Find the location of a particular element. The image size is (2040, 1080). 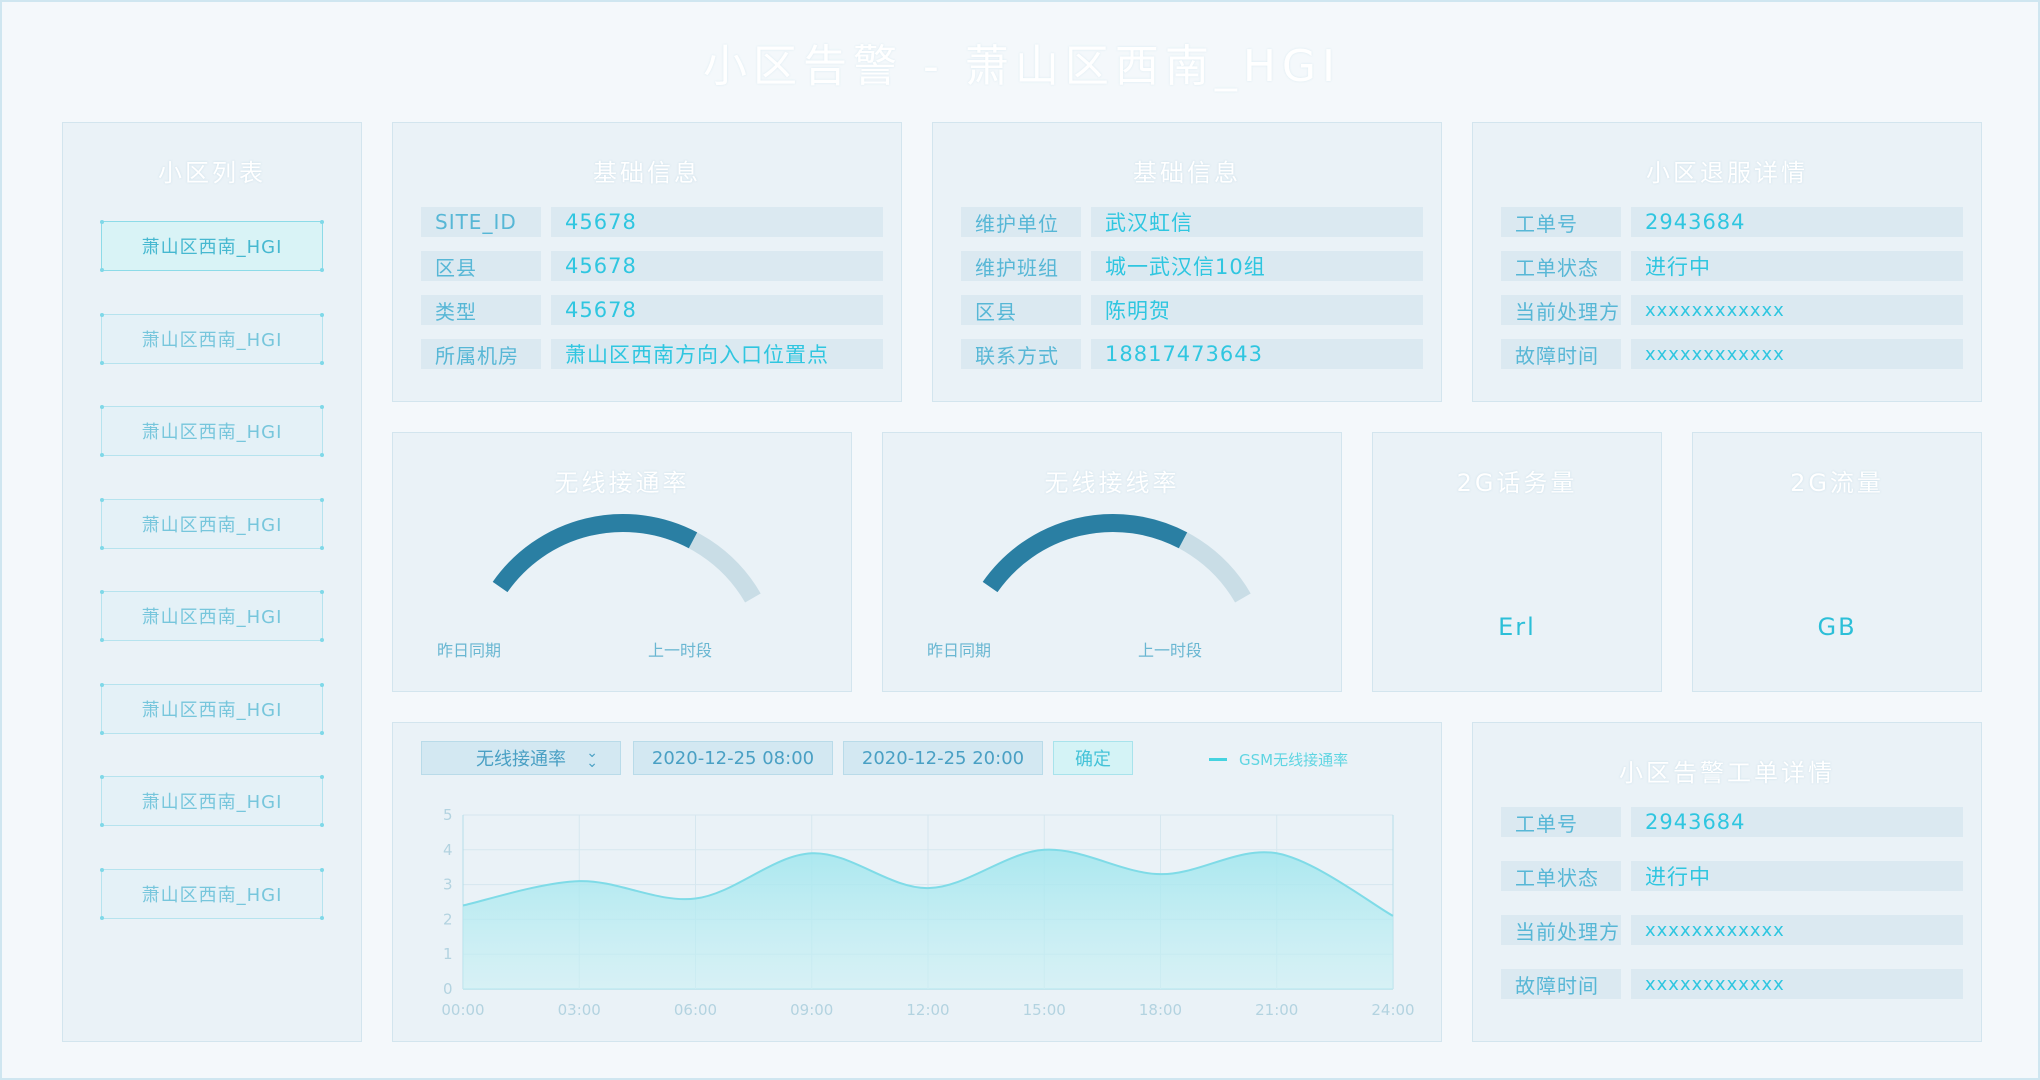

y-tick-label: 5 is located at coordinates (448, 815).